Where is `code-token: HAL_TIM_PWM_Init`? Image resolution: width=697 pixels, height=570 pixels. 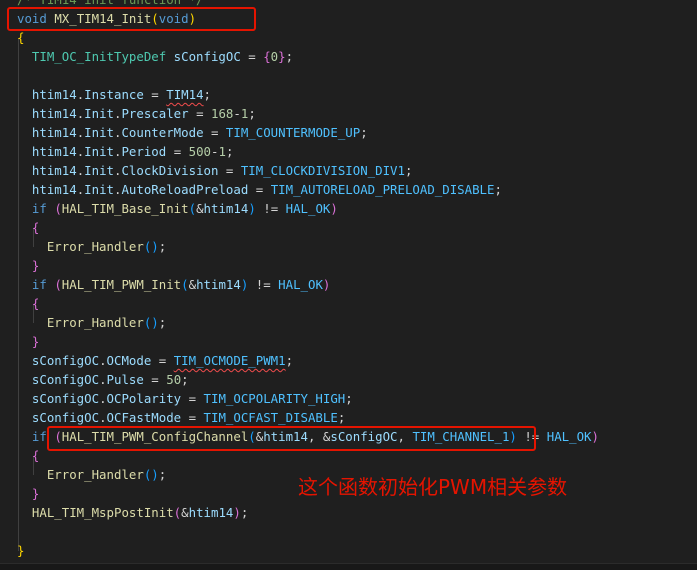 code-token: HAL_TIM_PWM_Init is located at coordinates (121, 284).